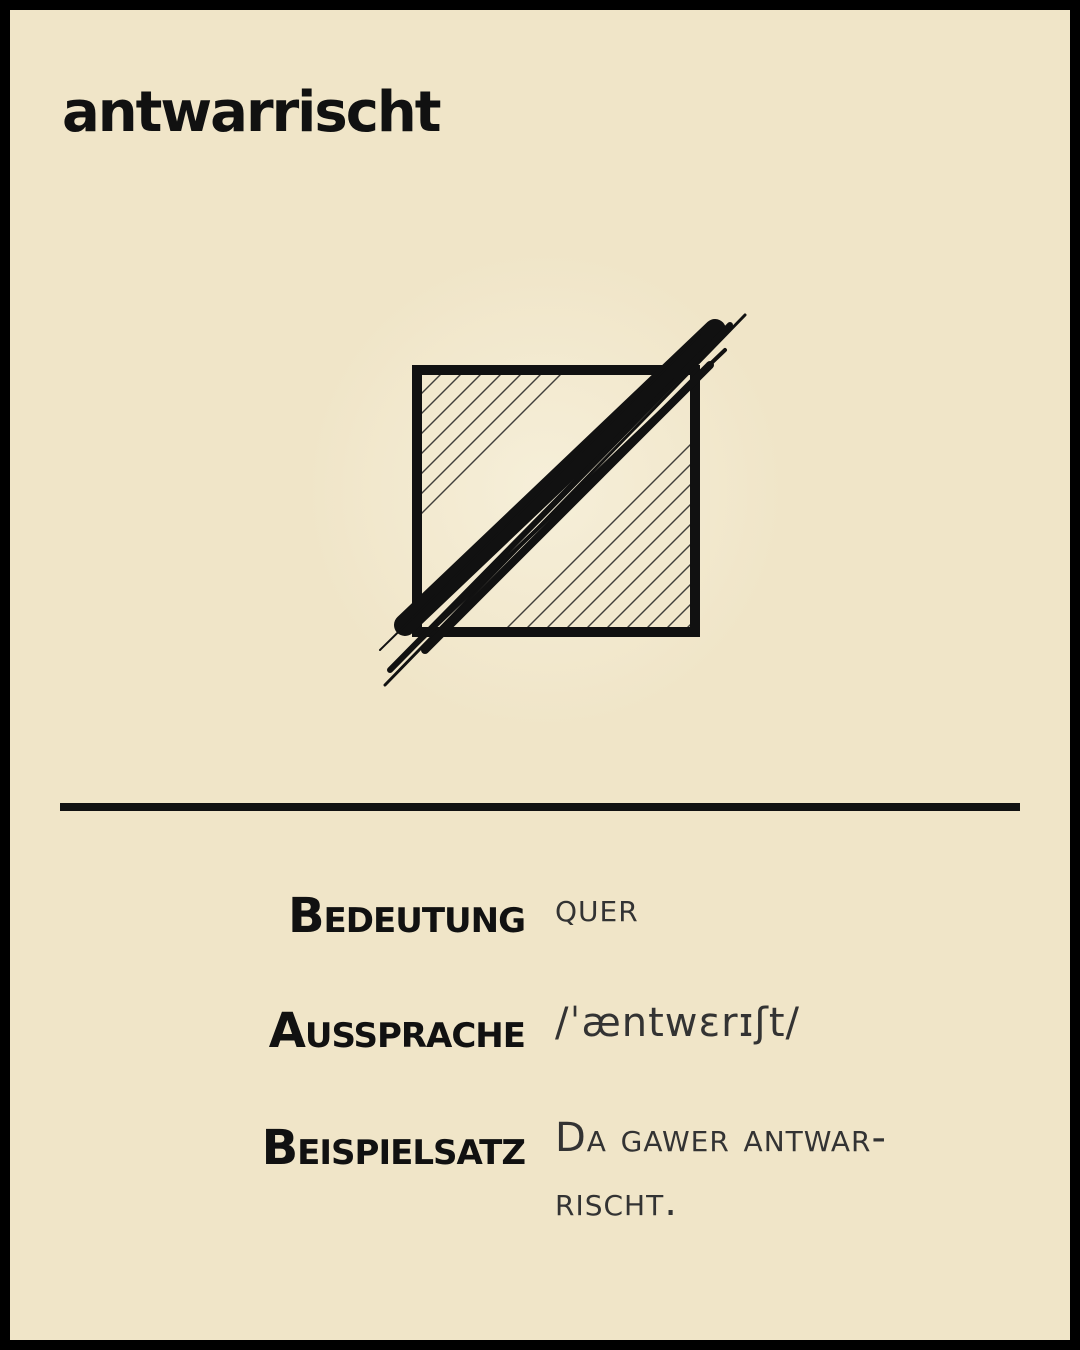 Image resolution: width=1080 pixels, height=1350 pixels. What do you see at coordinates (540, 807) in the screenshot?
I see `divider` at bounding box center [540, 807].